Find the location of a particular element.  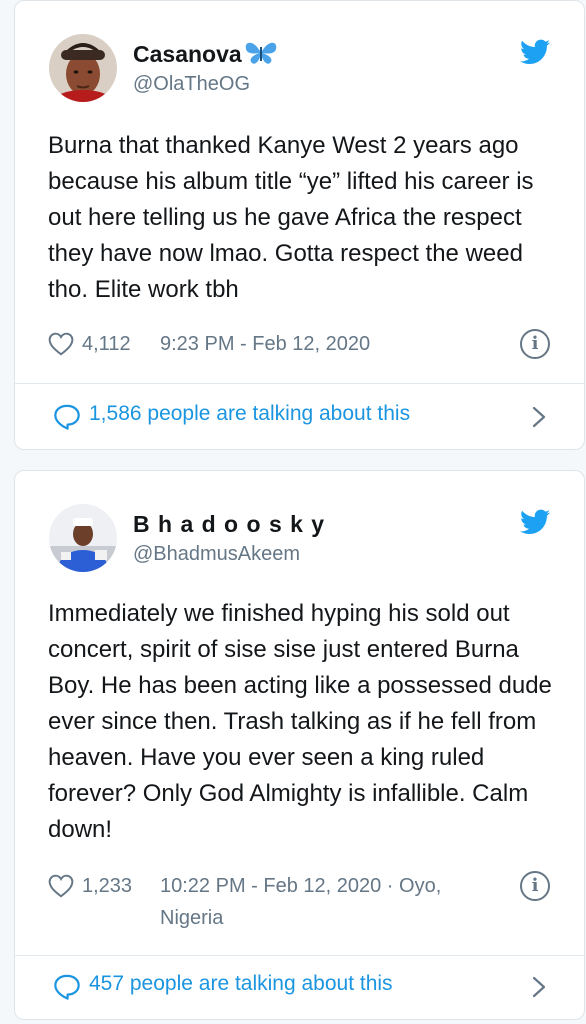

tweet-meta: 4,112 9:23 PM - Feb 12, 2020 i is located at coordinates (306, 344).